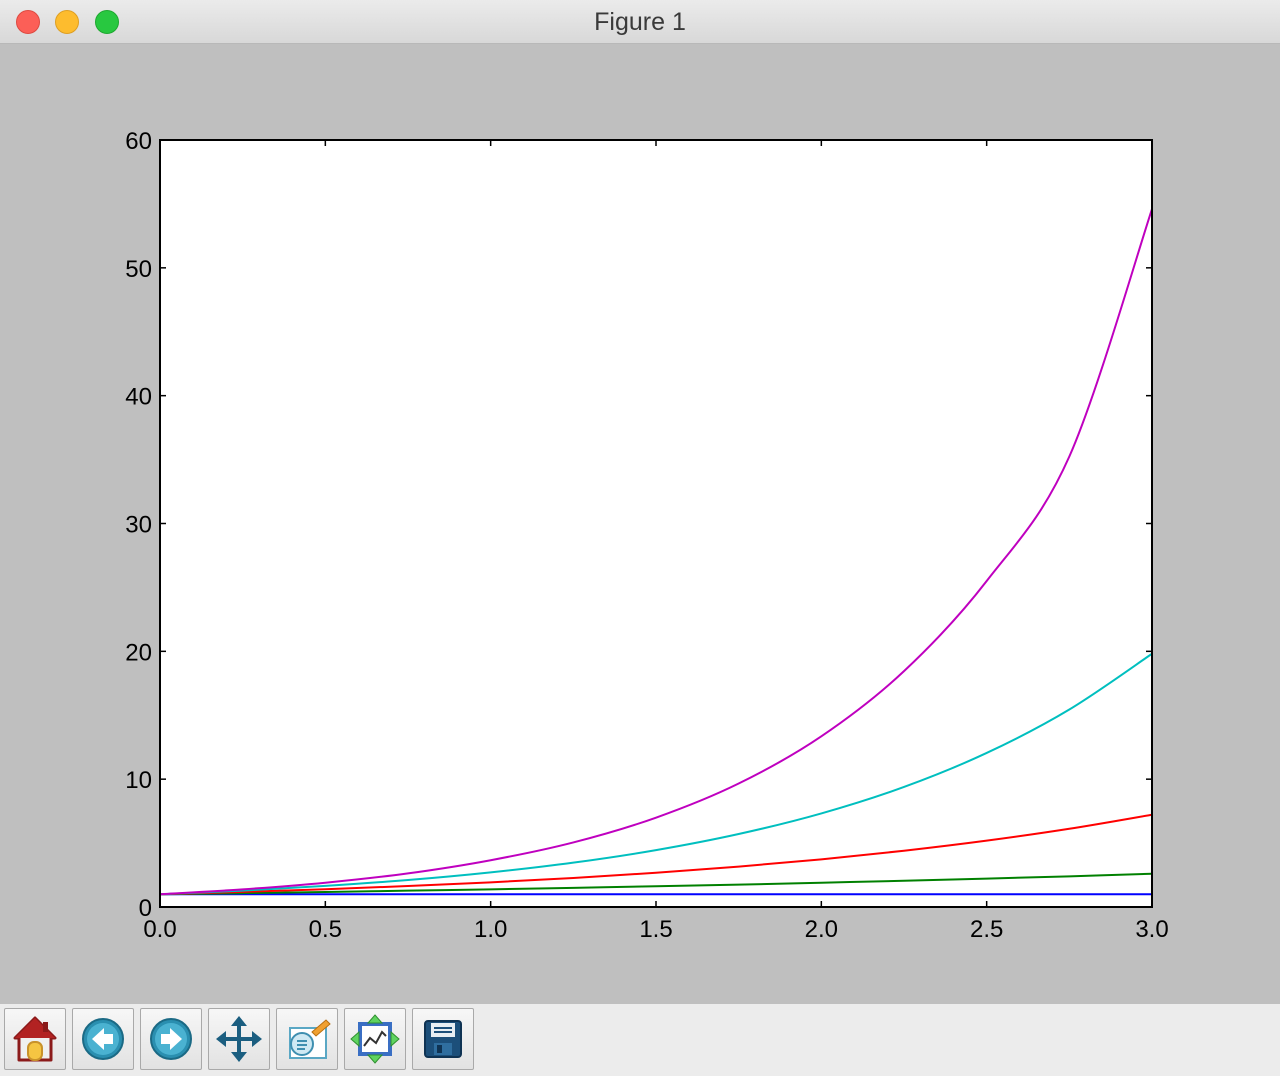 This screenshot has width=1280, height=1076. I want to click on y-tick-label: 30, so click(138, 525).